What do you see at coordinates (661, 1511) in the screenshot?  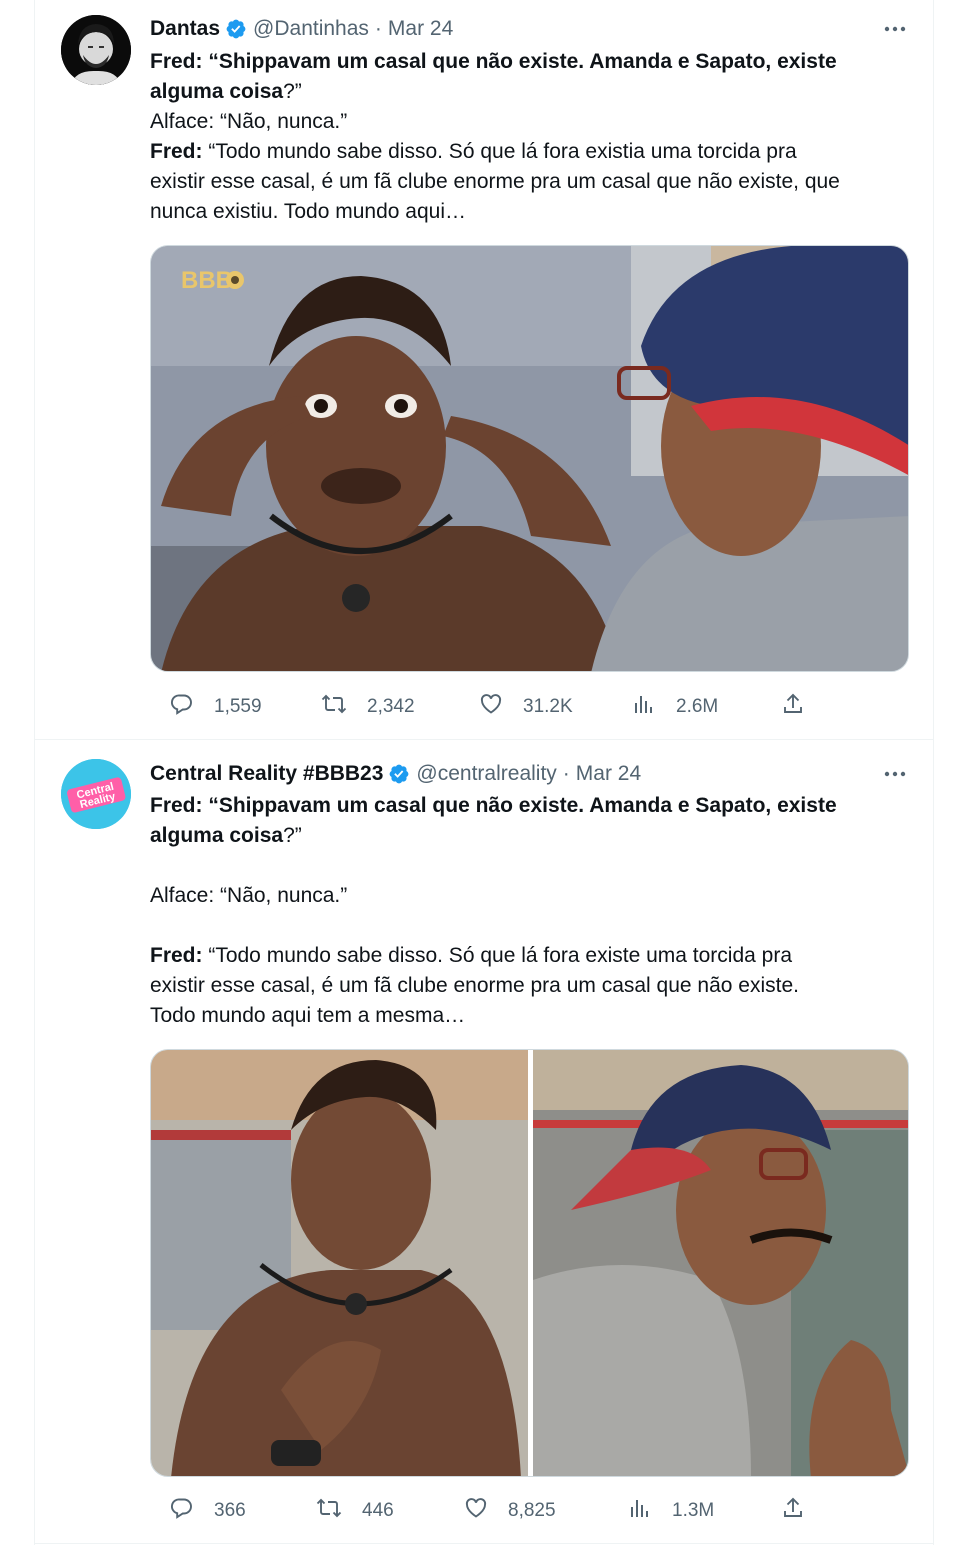 I see `views-button: 1.3M` at bounding box center [661, 1511].